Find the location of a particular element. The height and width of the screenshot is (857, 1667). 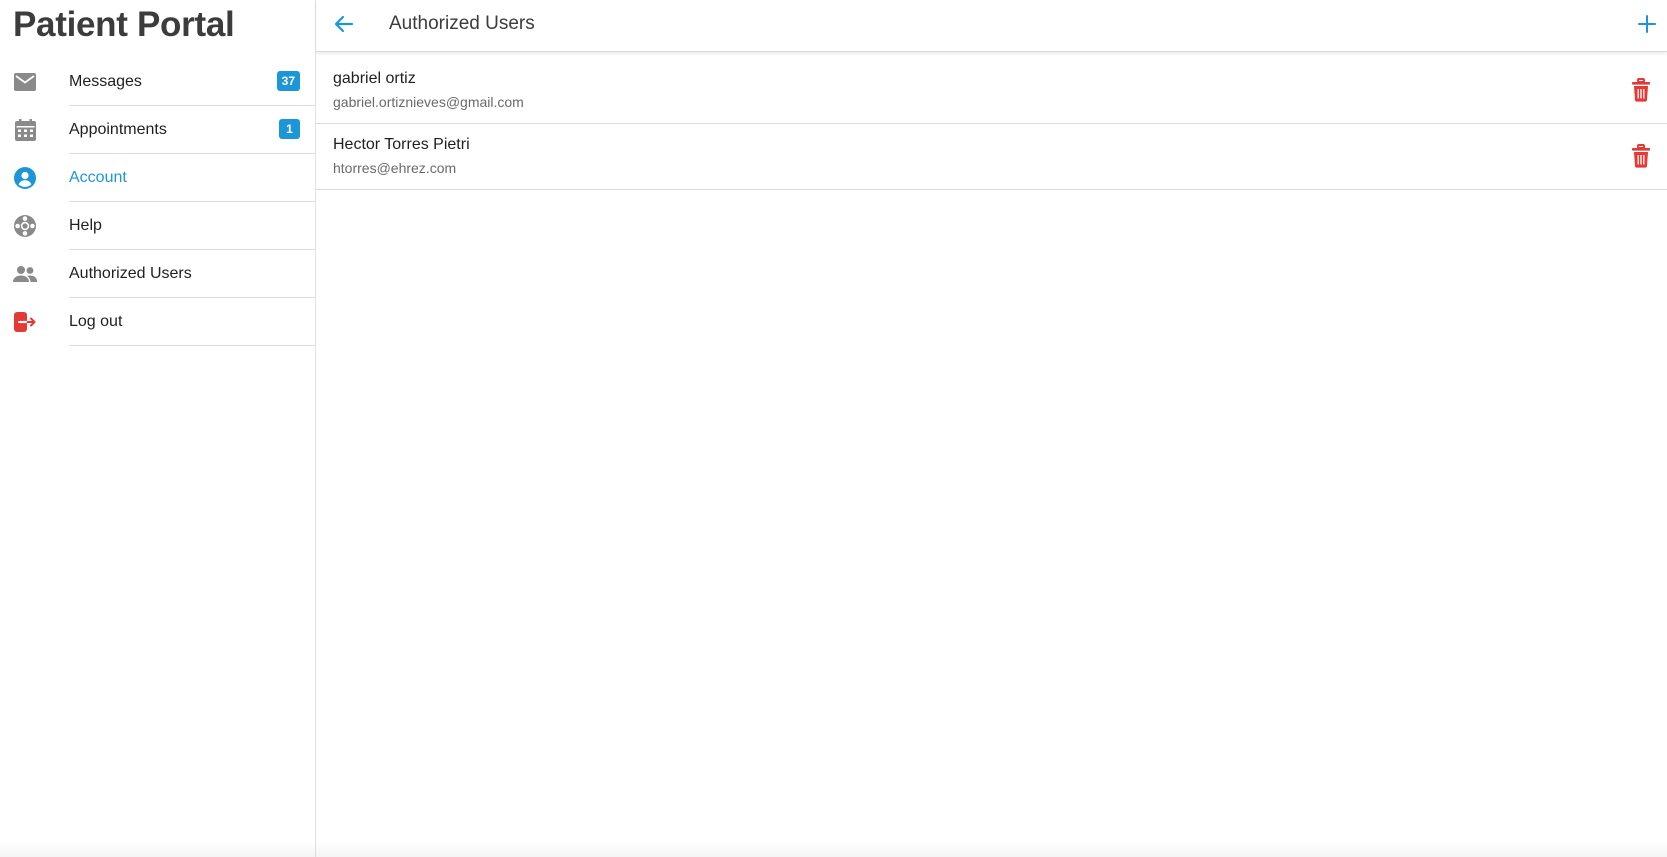

calendar-icon is located at coordinates (25, 130).